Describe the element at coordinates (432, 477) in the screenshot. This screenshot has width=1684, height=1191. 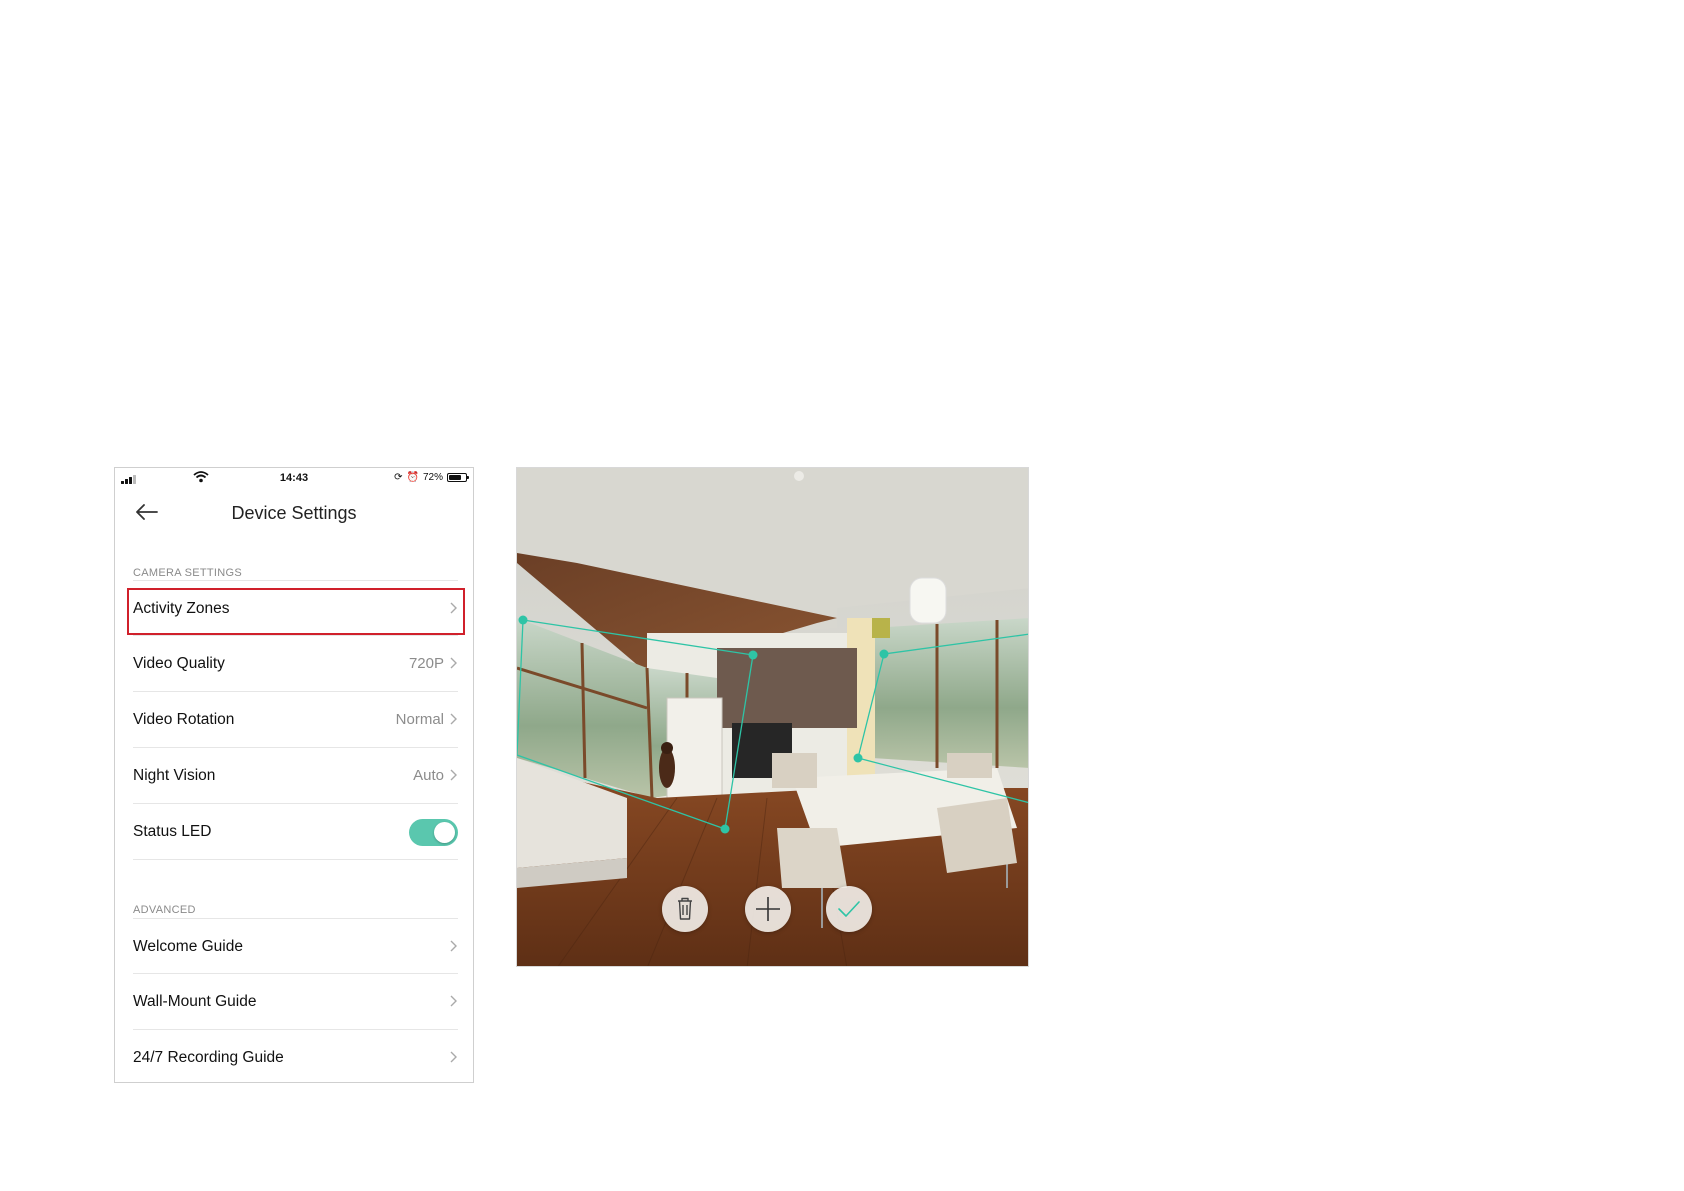
I see `battery-percent: 72%` at that location.